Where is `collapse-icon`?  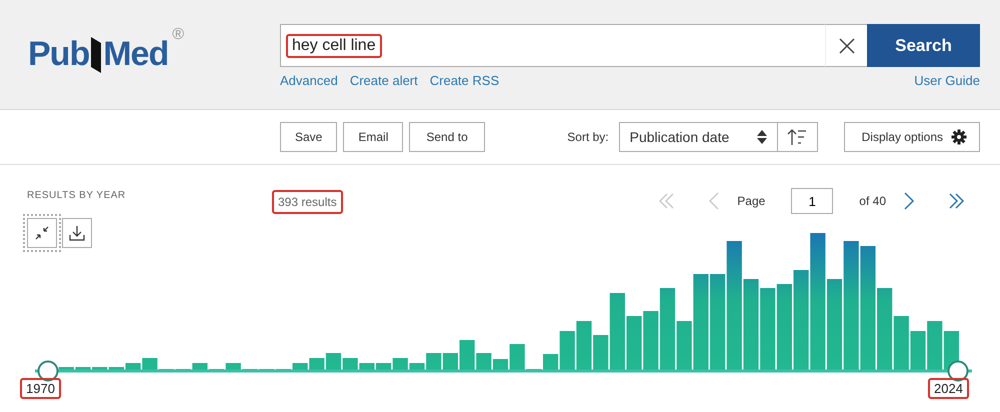 collapse-icon is located at coordinates (42, 233).